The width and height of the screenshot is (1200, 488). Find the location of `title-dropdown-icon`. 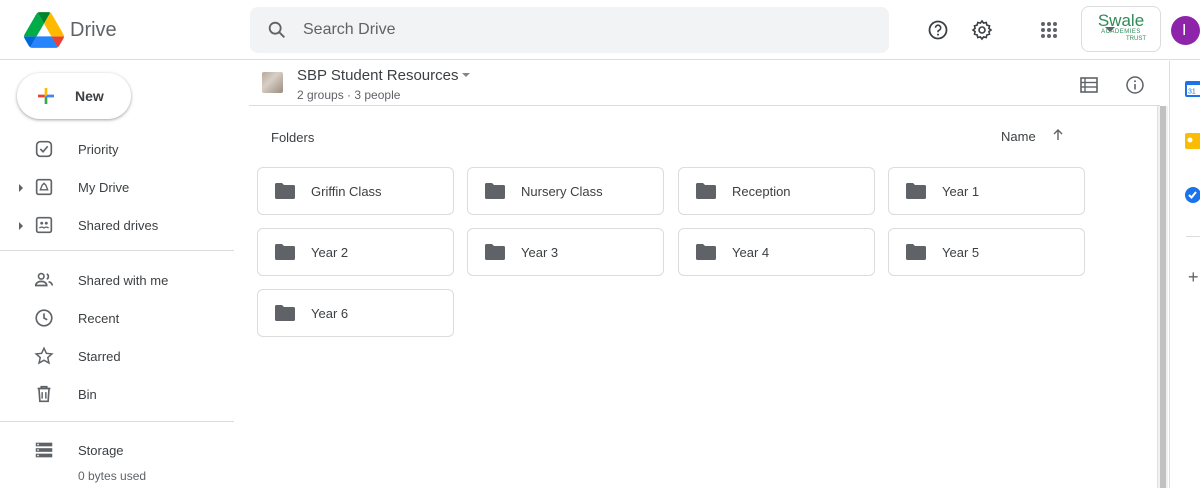

title-dropdown-icon is located at coordinates (466, 75).